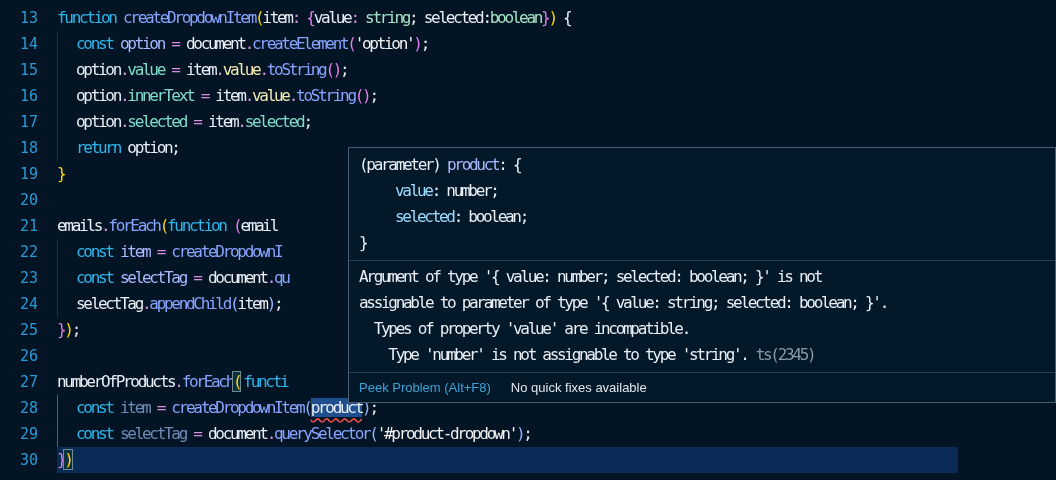 This screenshot has width=1056, height=480. I want to click on code-line: function createDropdownItem(item: {value: string; selected:boolean}) {, so click(314, 18).